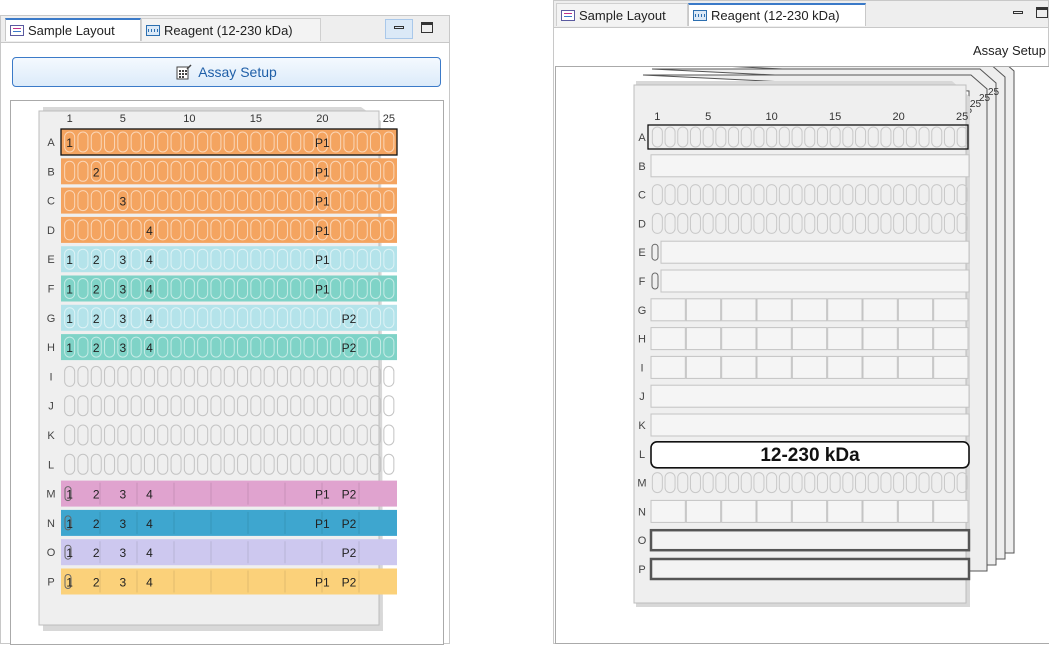 Image resolution: width=1049 pixels, height=649 pixels. Describe the element at coordinates (1009, 50) in the screenshot. I see `assay-setup-link: Assay Setup` at that location.